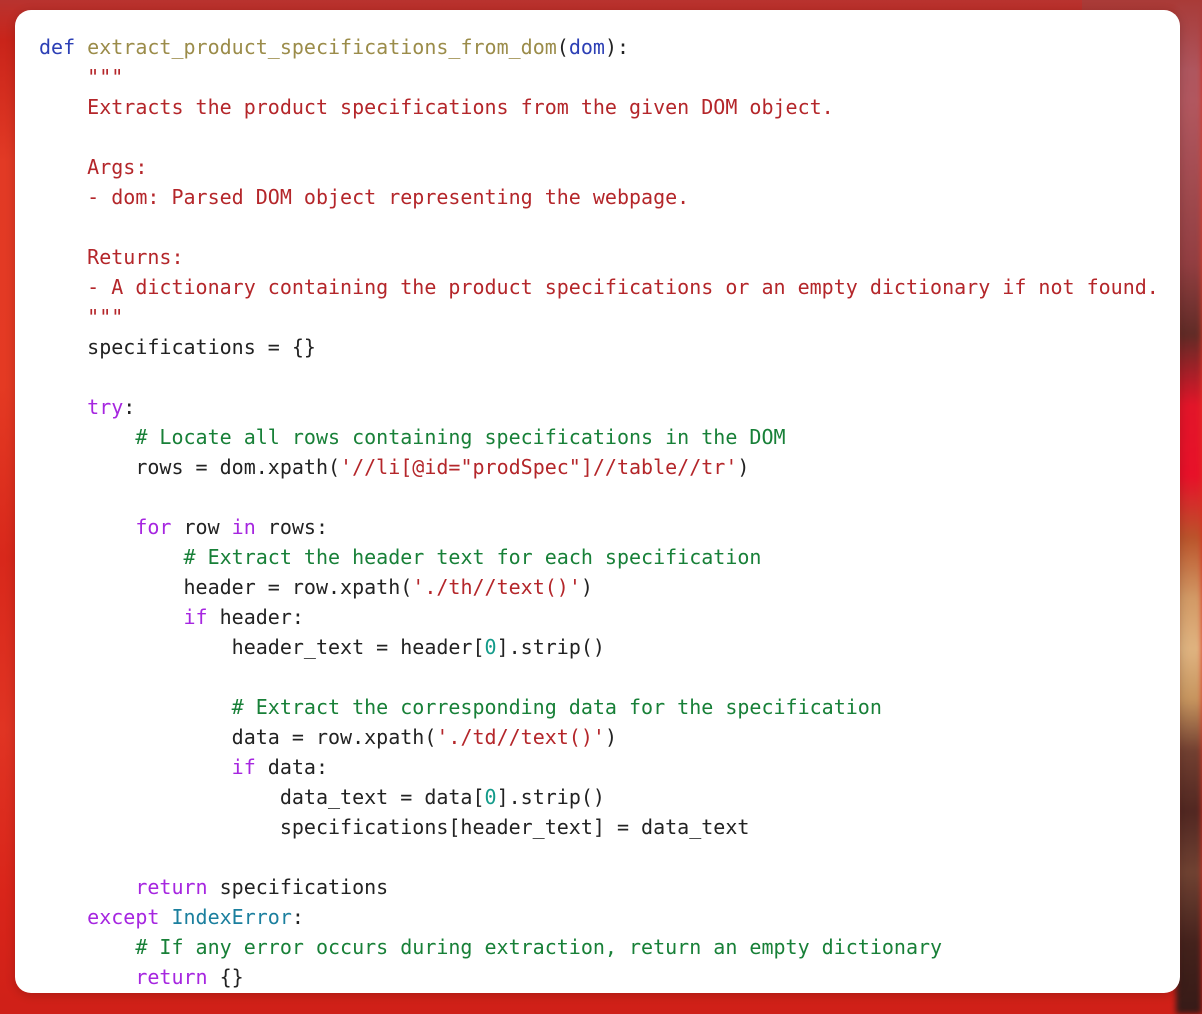 The image size is (1202, 1014). I want to click on code-token-plain: specifications, so click(298, 887).